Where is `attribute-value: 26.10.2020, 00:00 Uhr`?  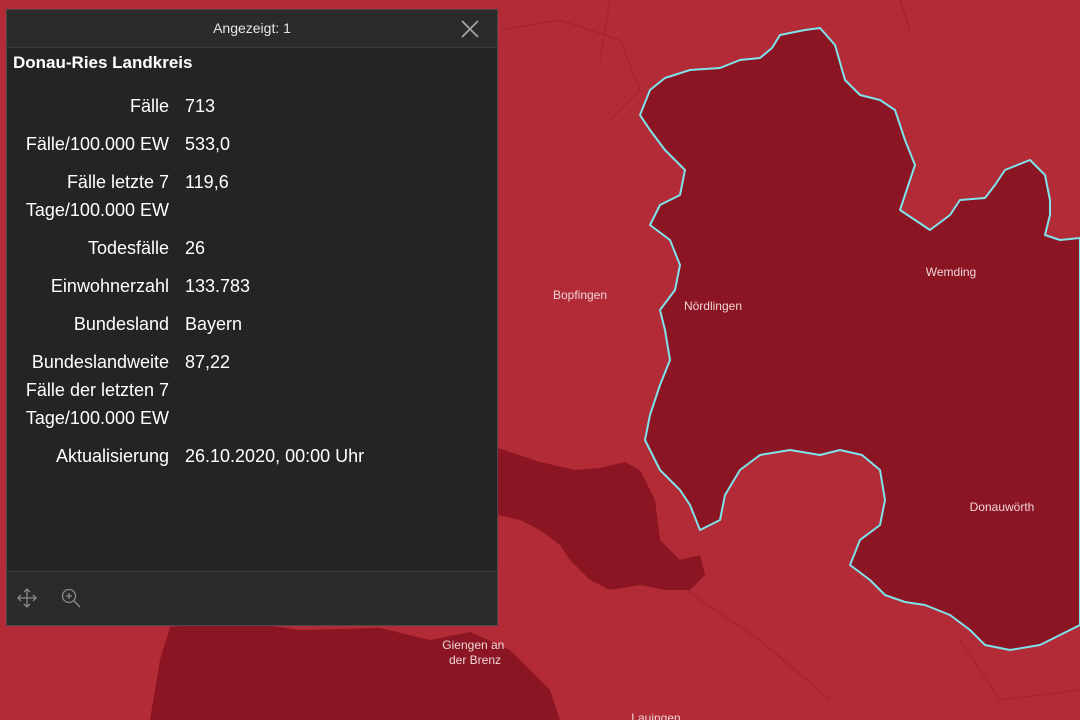 attribute-value: 26.10.2020, 00:00 Uhr is located at coordinates (275, 456).